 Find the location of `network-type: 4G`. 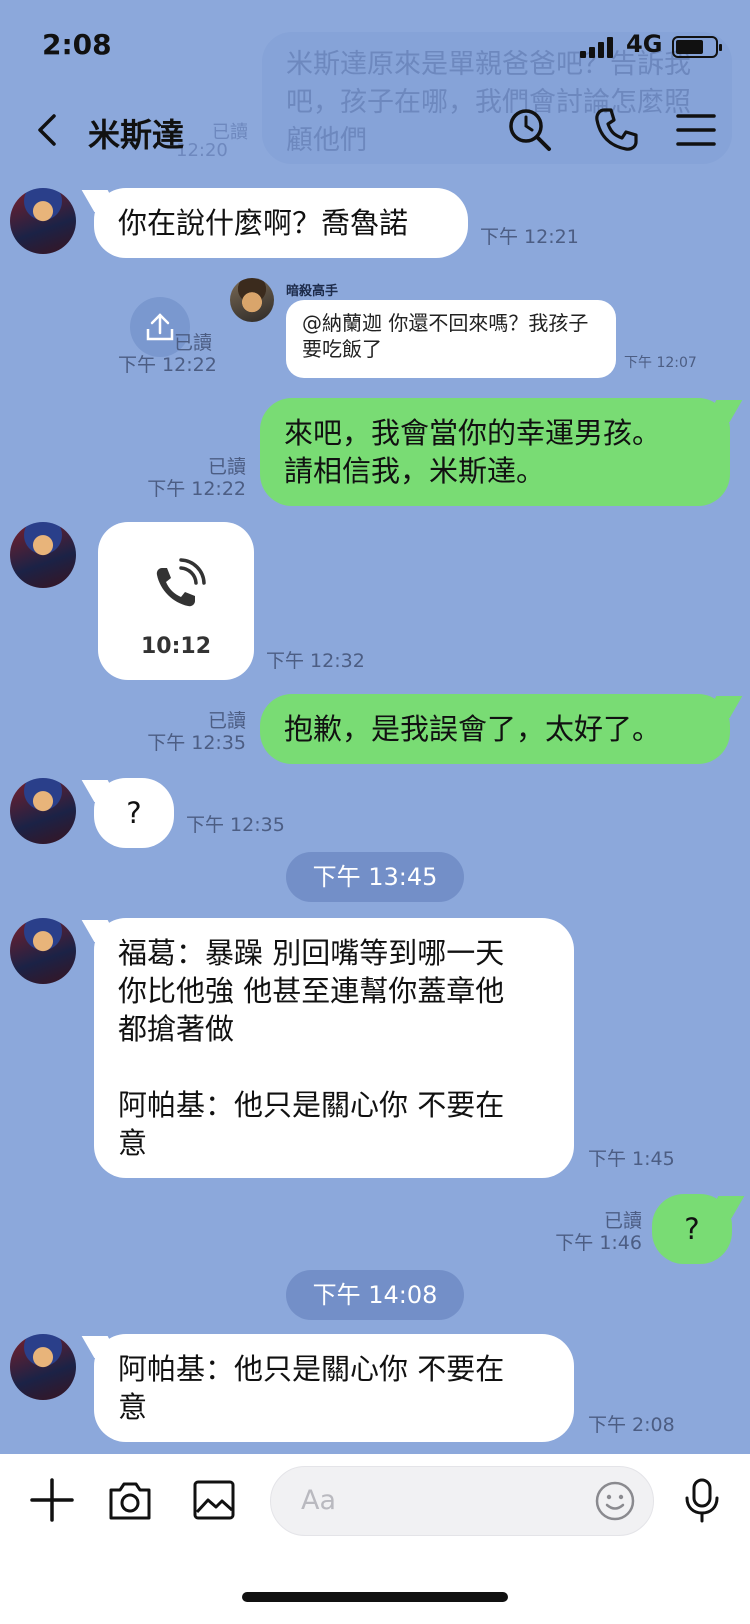

network-type: 4G is located at coordinates (644, 44).